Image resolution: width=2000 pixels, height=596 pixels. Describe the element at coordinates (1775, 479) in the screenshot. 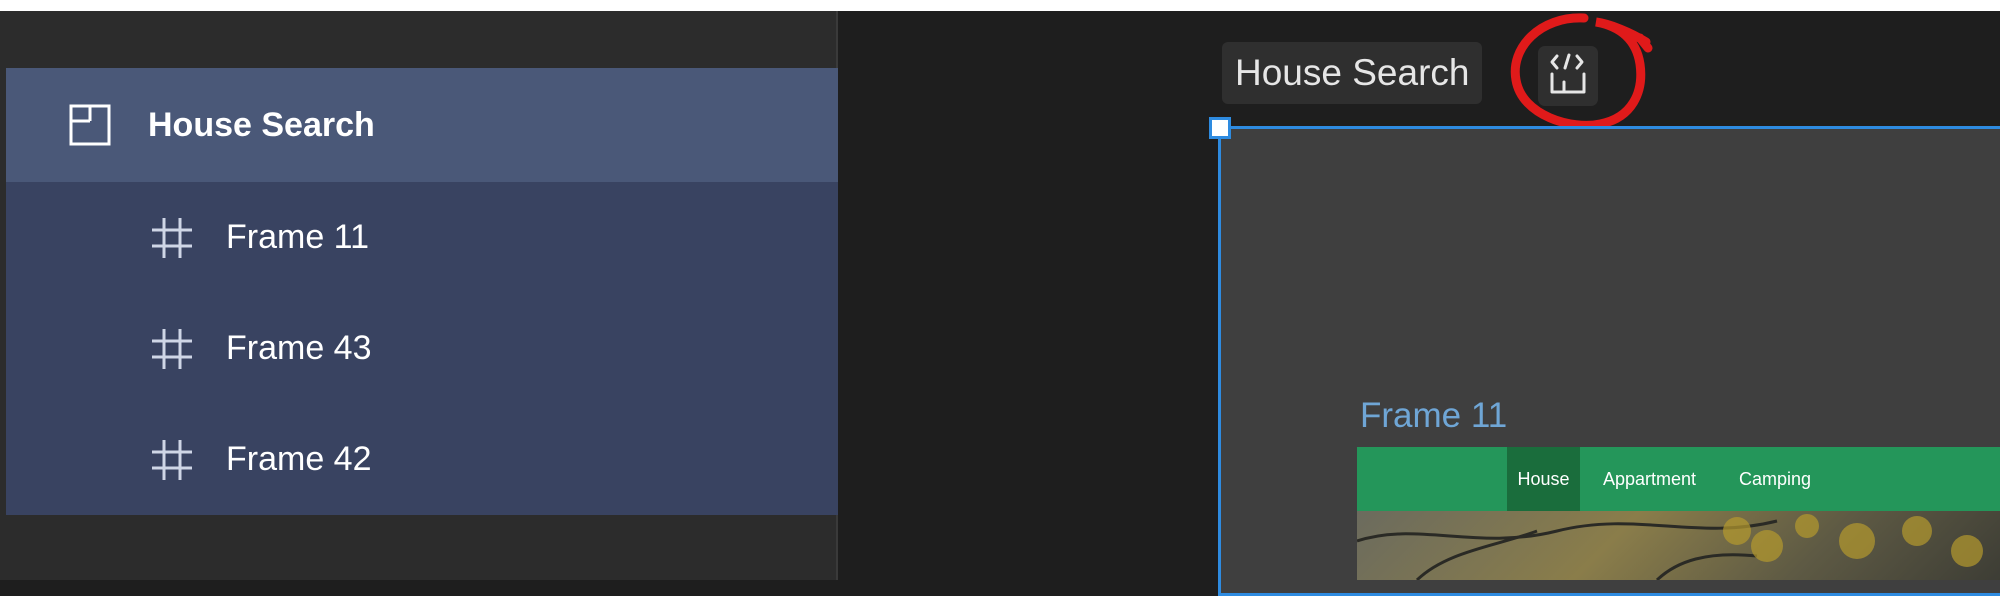

I see `nav-item-camping: Camping` at that location.